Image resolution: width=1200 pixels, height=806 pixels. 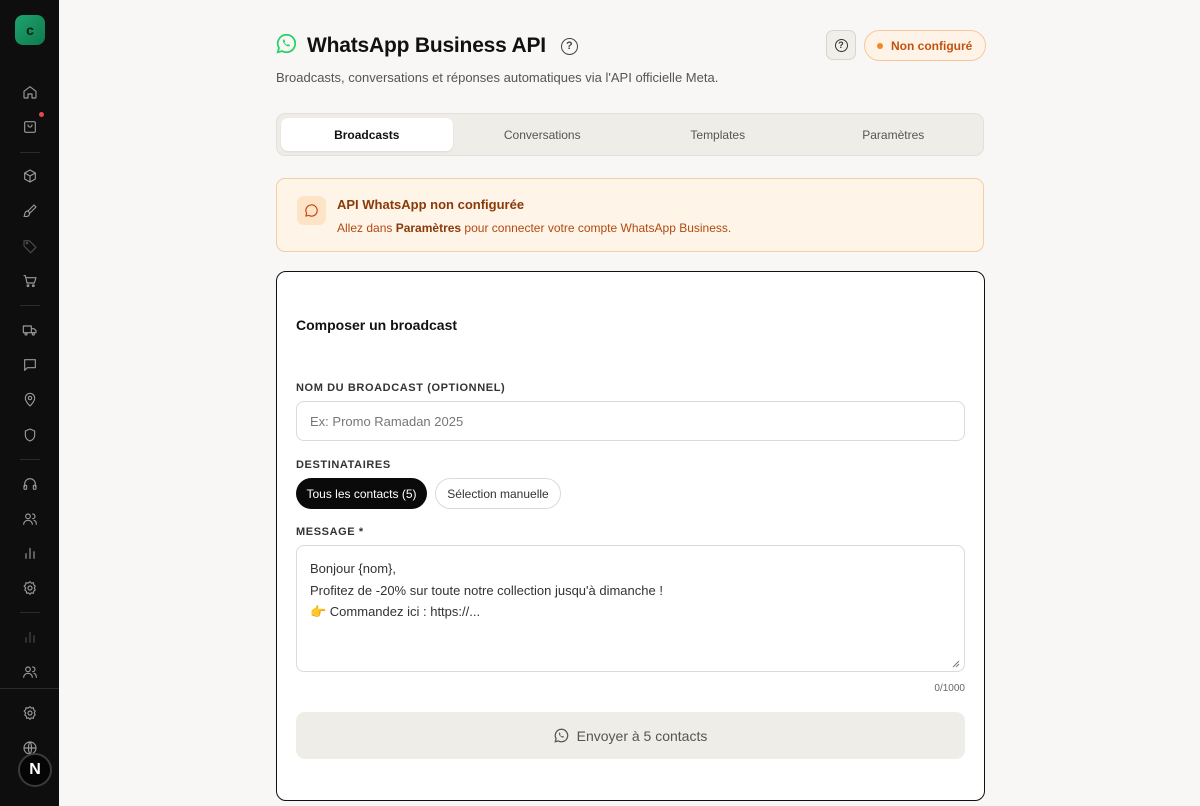 I want to click on send-button-label: Envoyer à 5 contacts, so click(x=642, y=735).